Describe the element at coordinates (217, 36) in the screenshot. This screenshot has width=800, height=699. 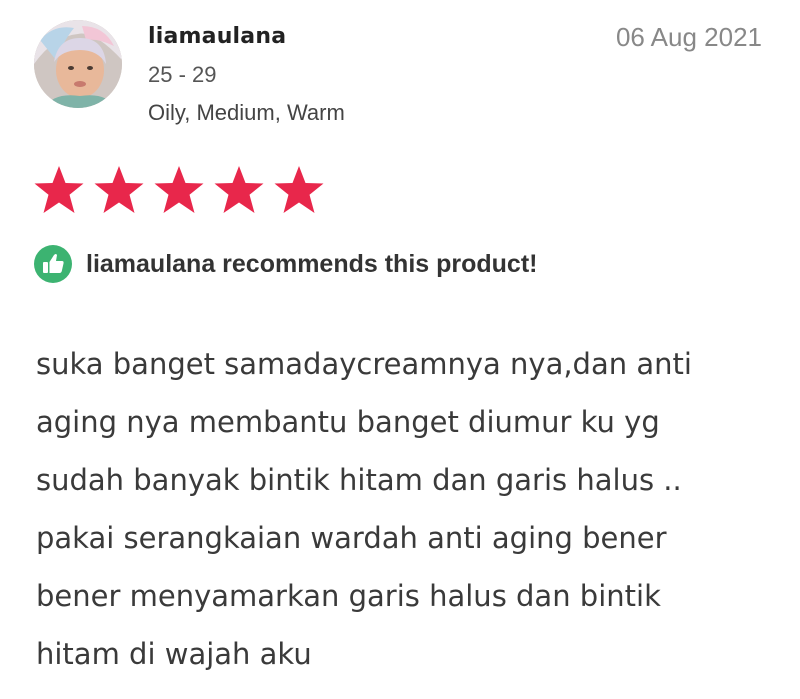
I see `reviewer-username: liamaulana` at that location.